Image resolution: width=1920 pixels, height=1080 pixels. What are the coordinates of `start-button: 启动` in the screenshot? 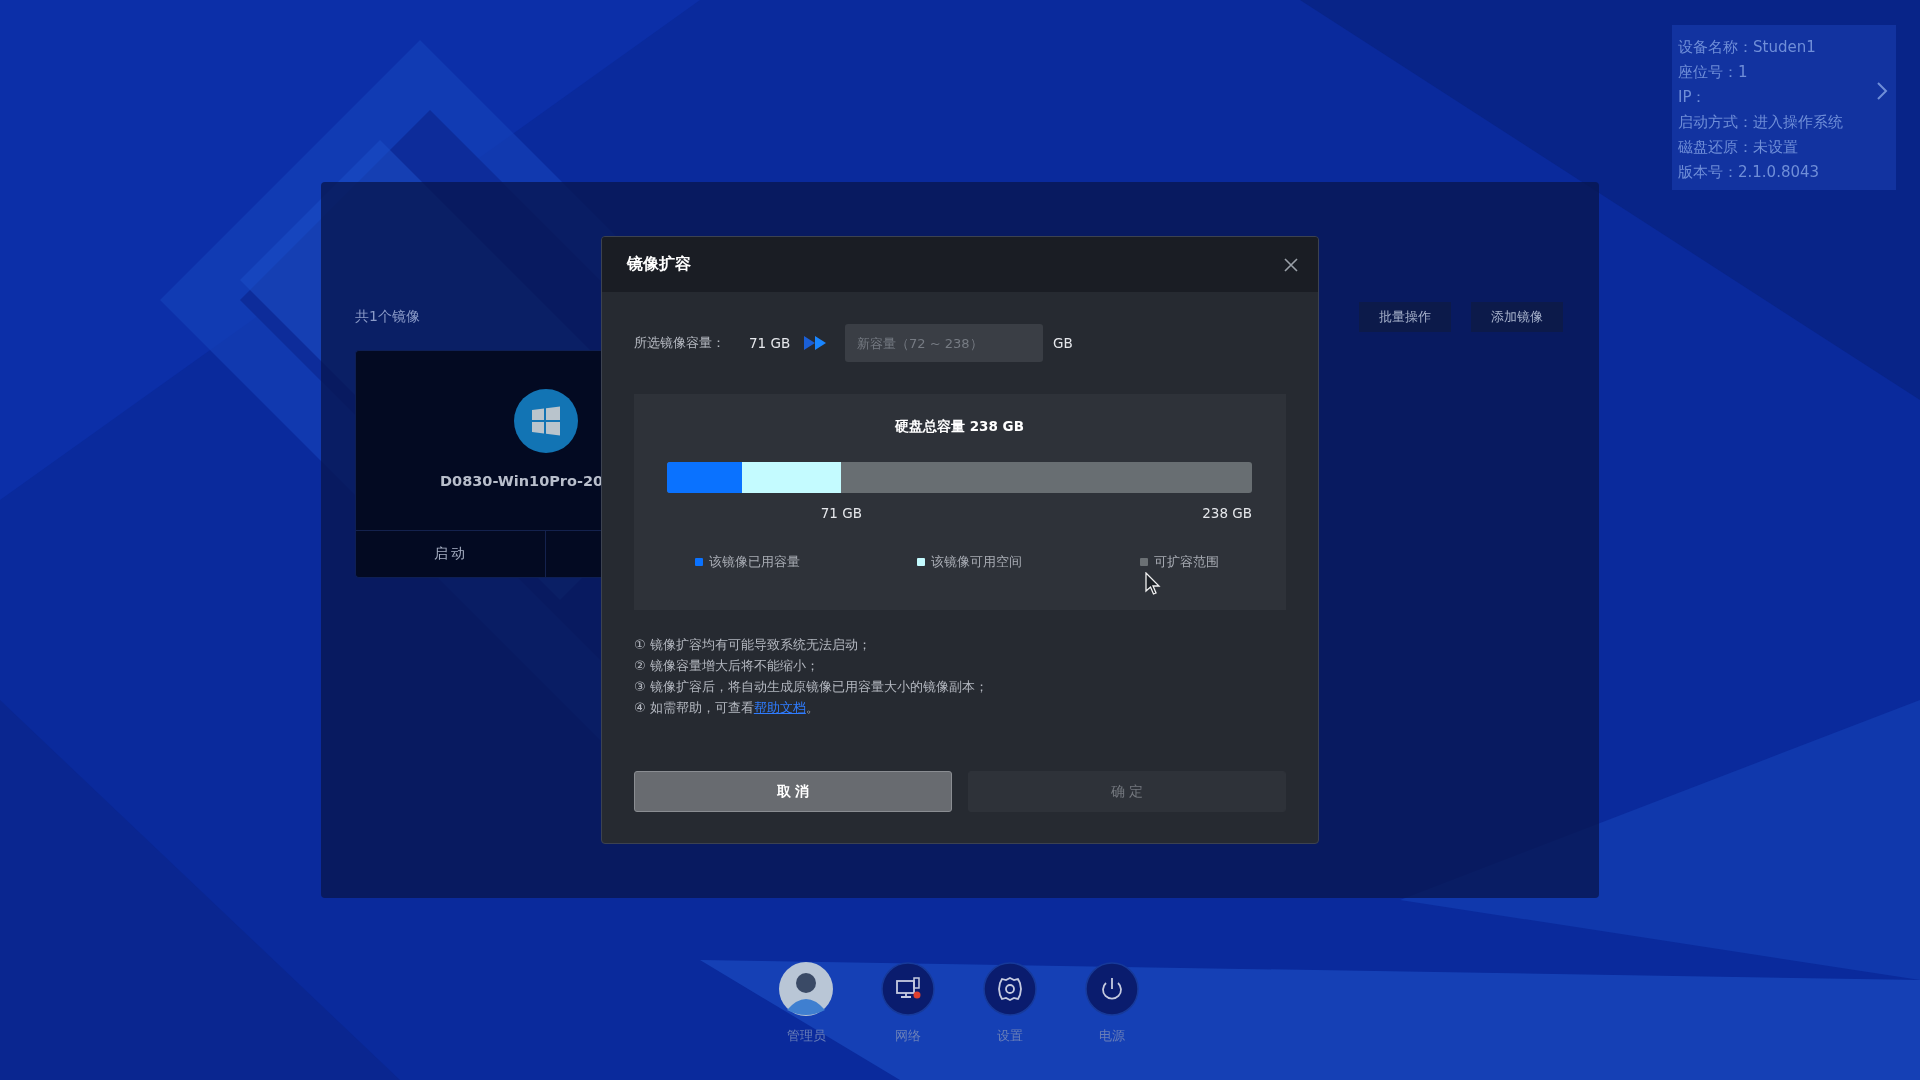 It's located at (451, 554).